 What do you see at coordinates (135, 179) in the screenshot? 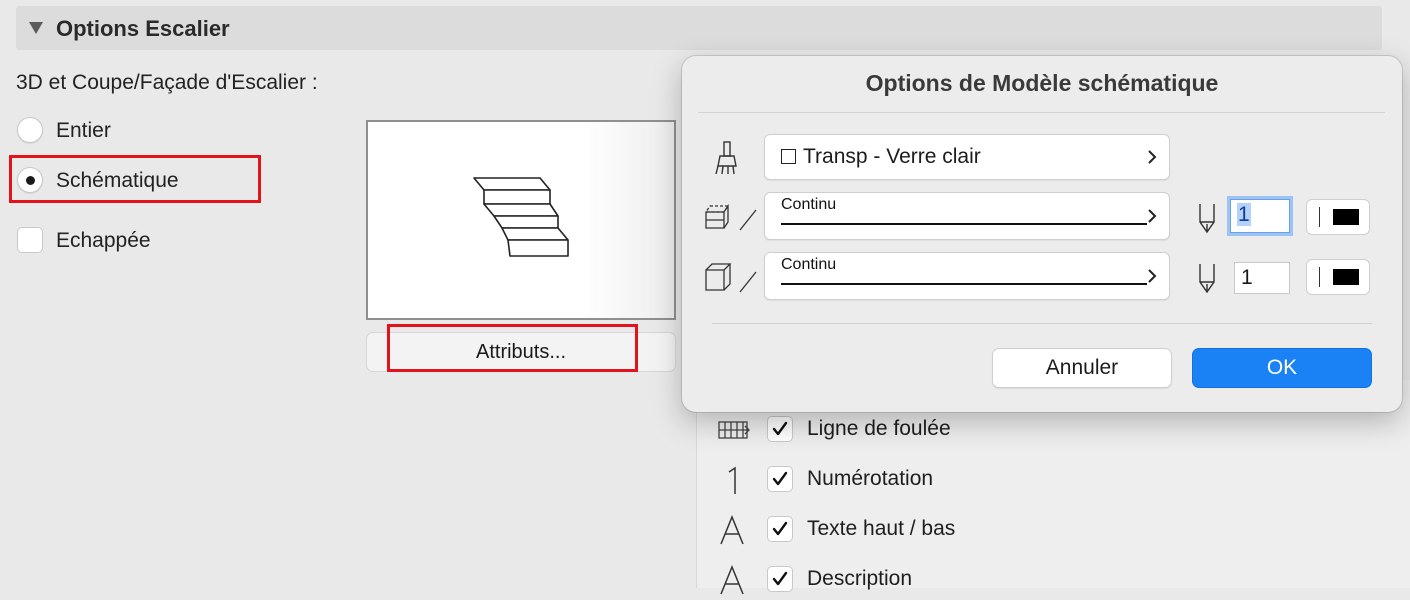
I see `highlight-box-schematique` at bounding box center [135, 179].